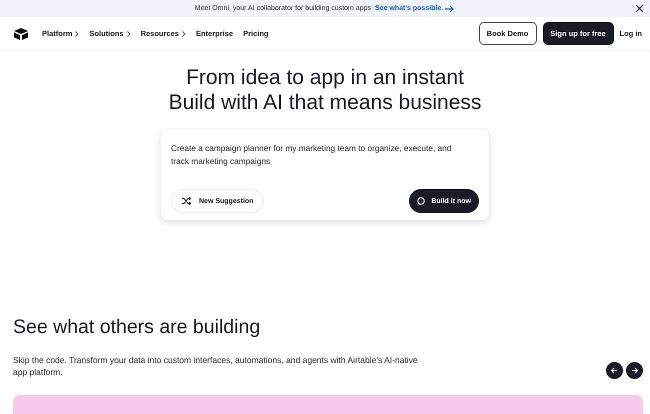  Describe the element at coordinates (325, 90) in the screenshot. I see `hero-title: From idea to app in an instant Build with AI that means business` at that location.